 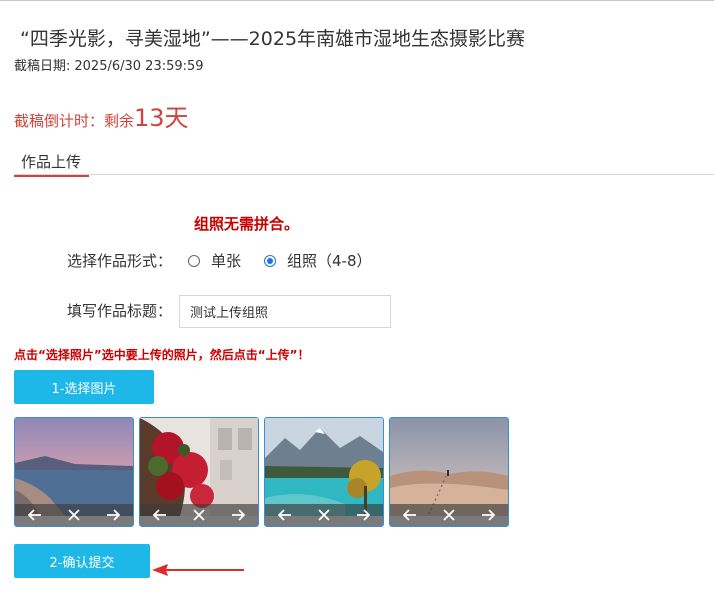 I want to click on countdown: 截稿倒计时：剩余13天, so click(x=101, y=115).